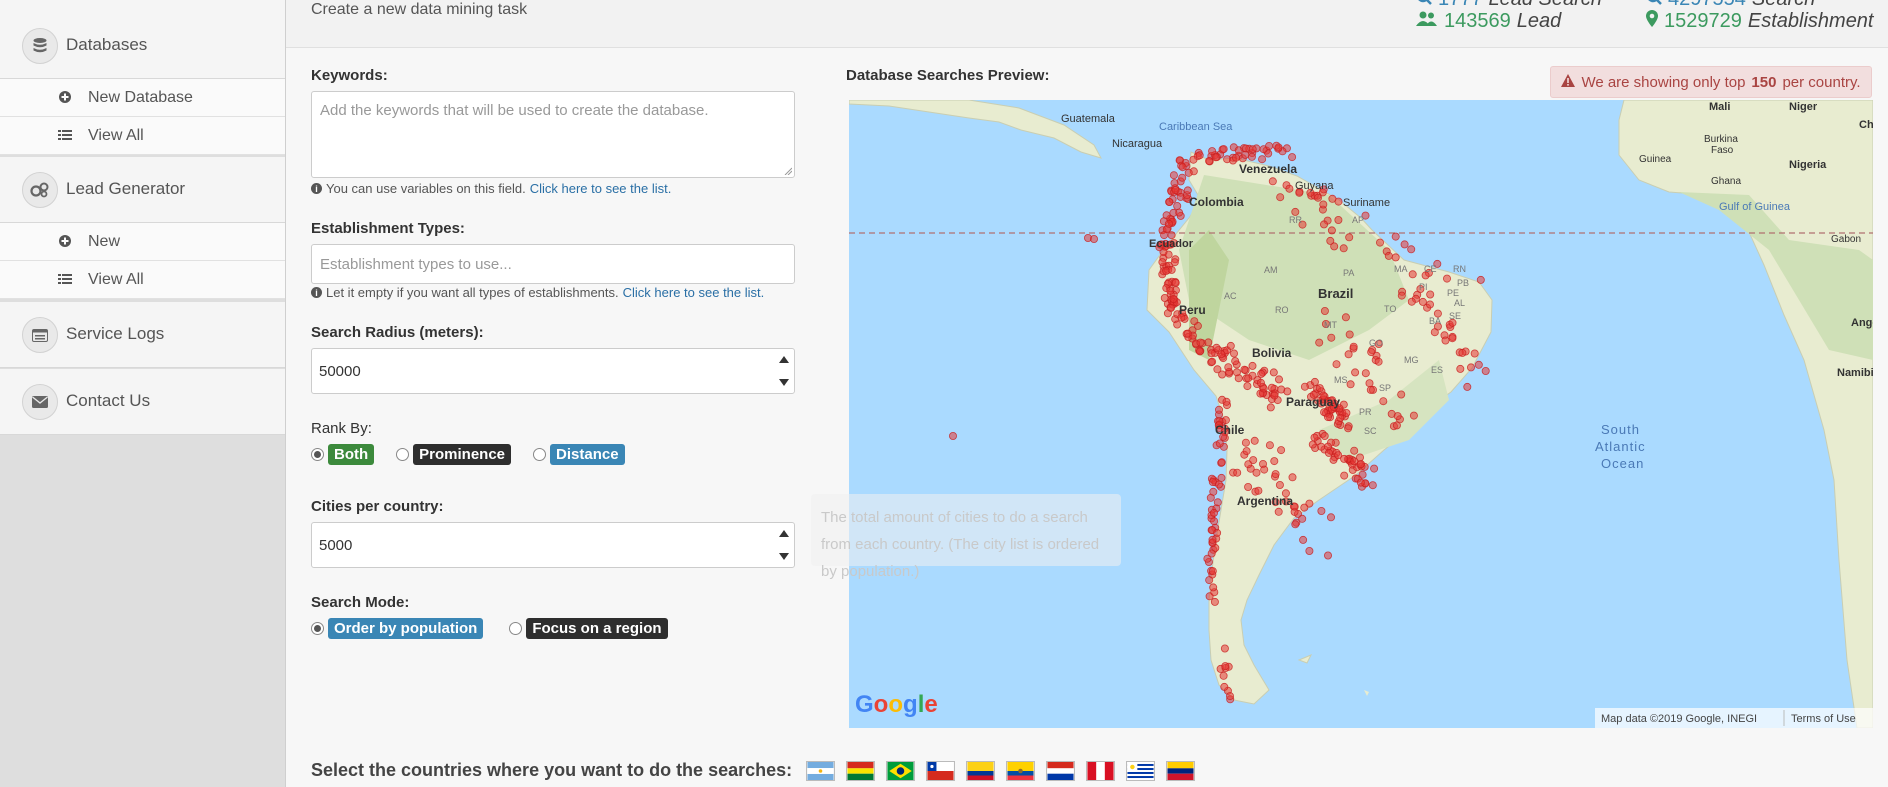 The width and height of the screenshot is (1888, 787). What do you see at coordinates (861, 770) in the screenshot?
I see `bolivia-flag` at bounding box center [861, 770].